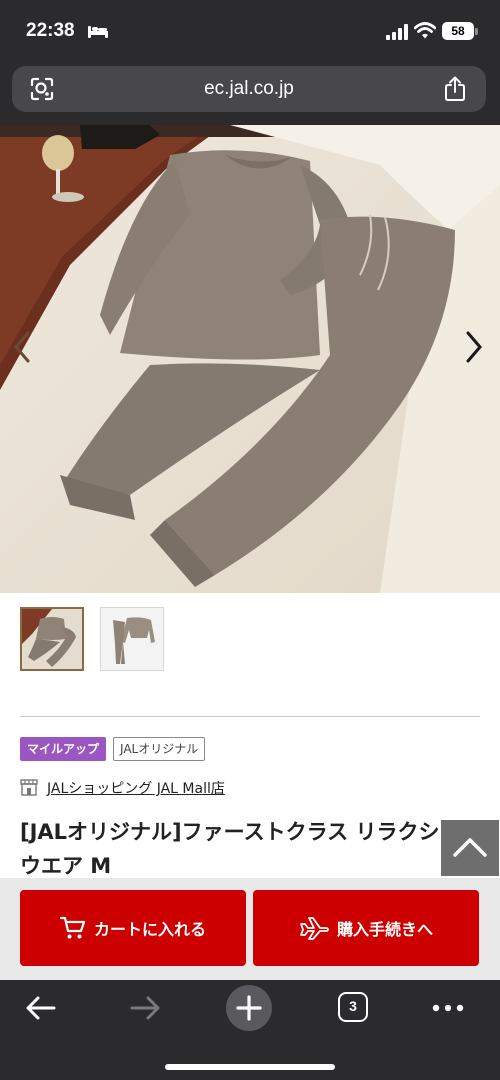 Image resolution: width=500 pixels, height=1080 pixels. Describe the element at coordinates (397, 32) in the screenshot. I see `signal-icon` at that location.